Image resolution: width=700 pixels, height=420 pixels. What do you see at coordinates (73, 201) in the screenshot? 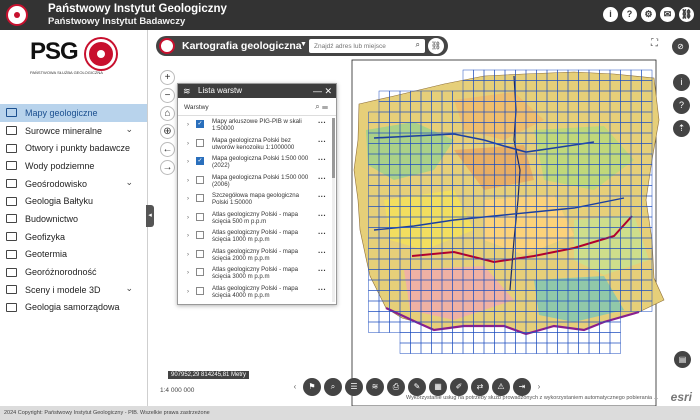
I see `sidebar-item: Geologia Bałtyku` at bounding box center [73, 201].